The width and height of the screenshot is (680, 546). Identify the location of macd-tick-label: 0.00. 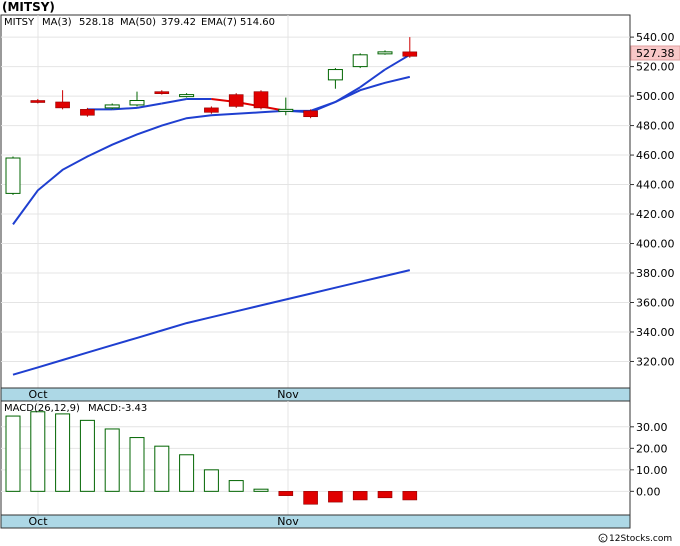
(648, 491).